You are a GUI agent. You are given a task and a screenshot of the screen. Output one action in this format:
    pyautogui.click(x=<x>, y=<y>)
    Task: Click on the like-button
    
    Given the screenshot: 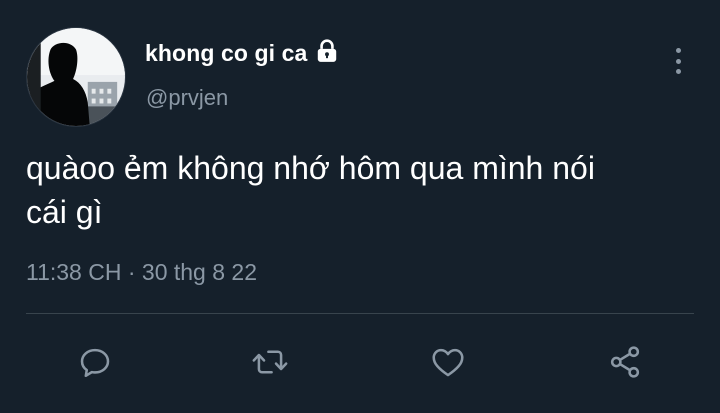 What is the action you would take?
    pyautogui.click(x=448, y=362)
    